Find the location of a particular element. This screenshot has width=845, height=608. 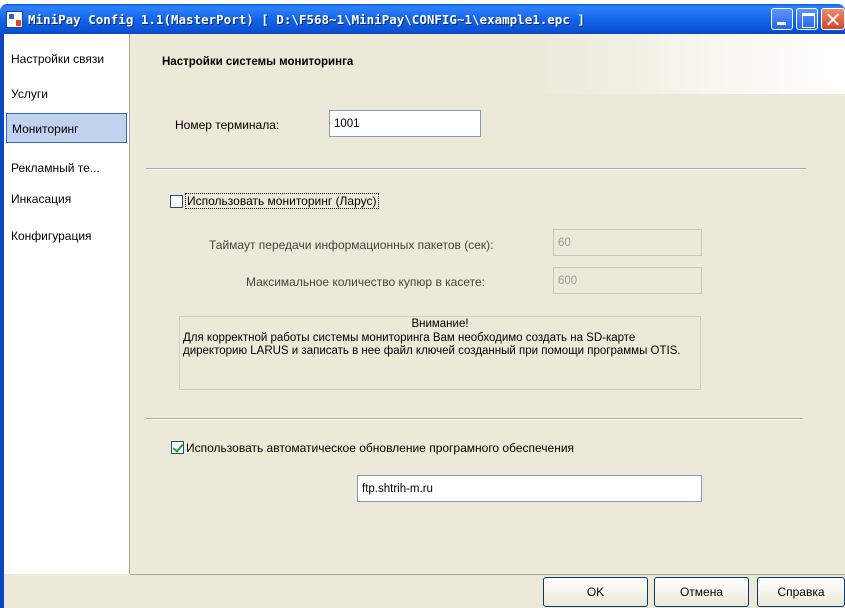

cancel-button: Отмена is located at coordinates (701, 592).